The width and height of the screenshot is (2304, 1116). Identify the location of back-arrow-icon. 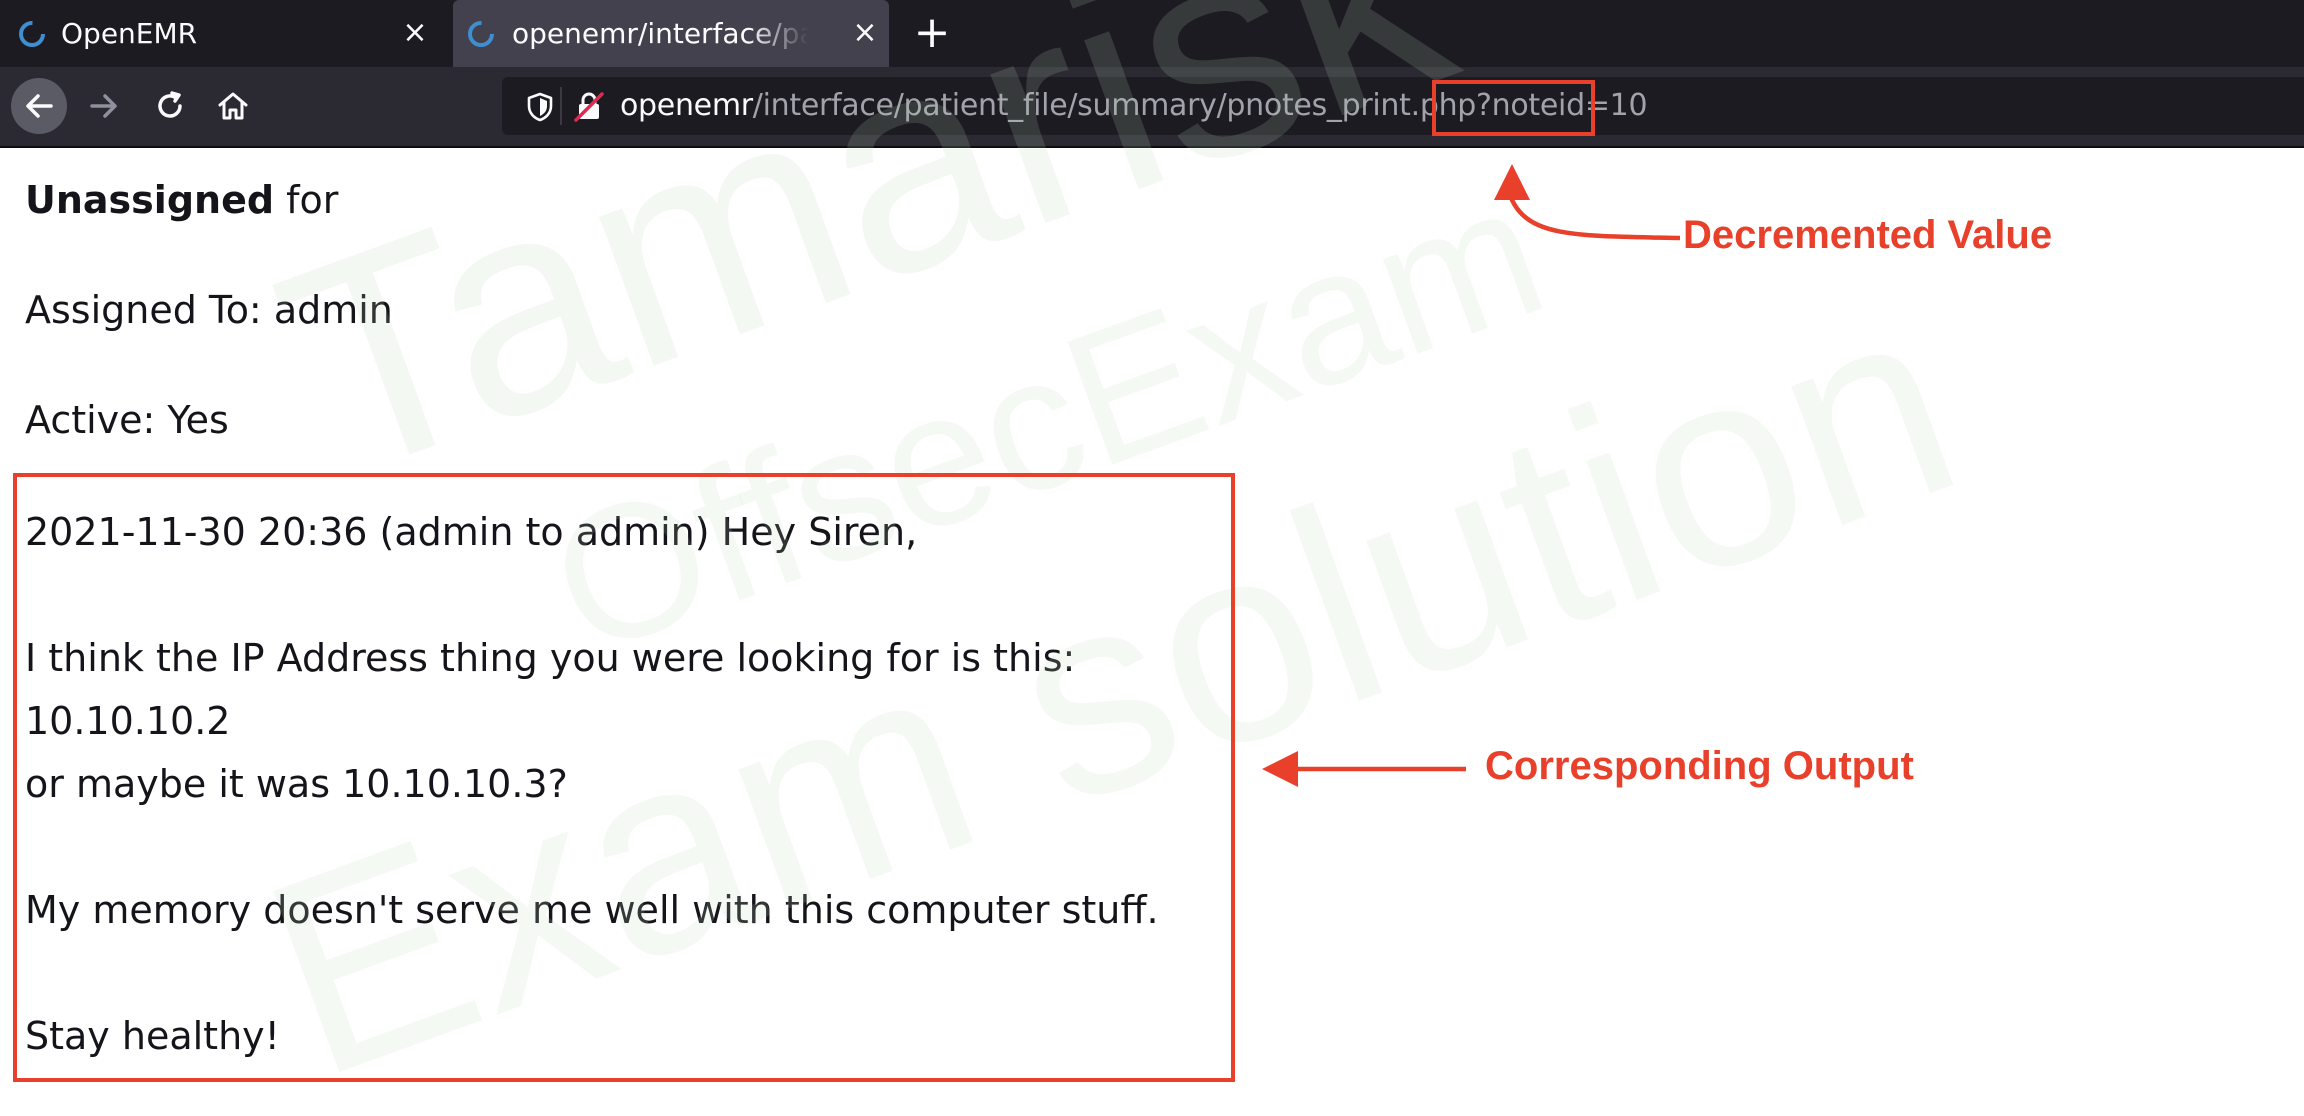
(39, 106).